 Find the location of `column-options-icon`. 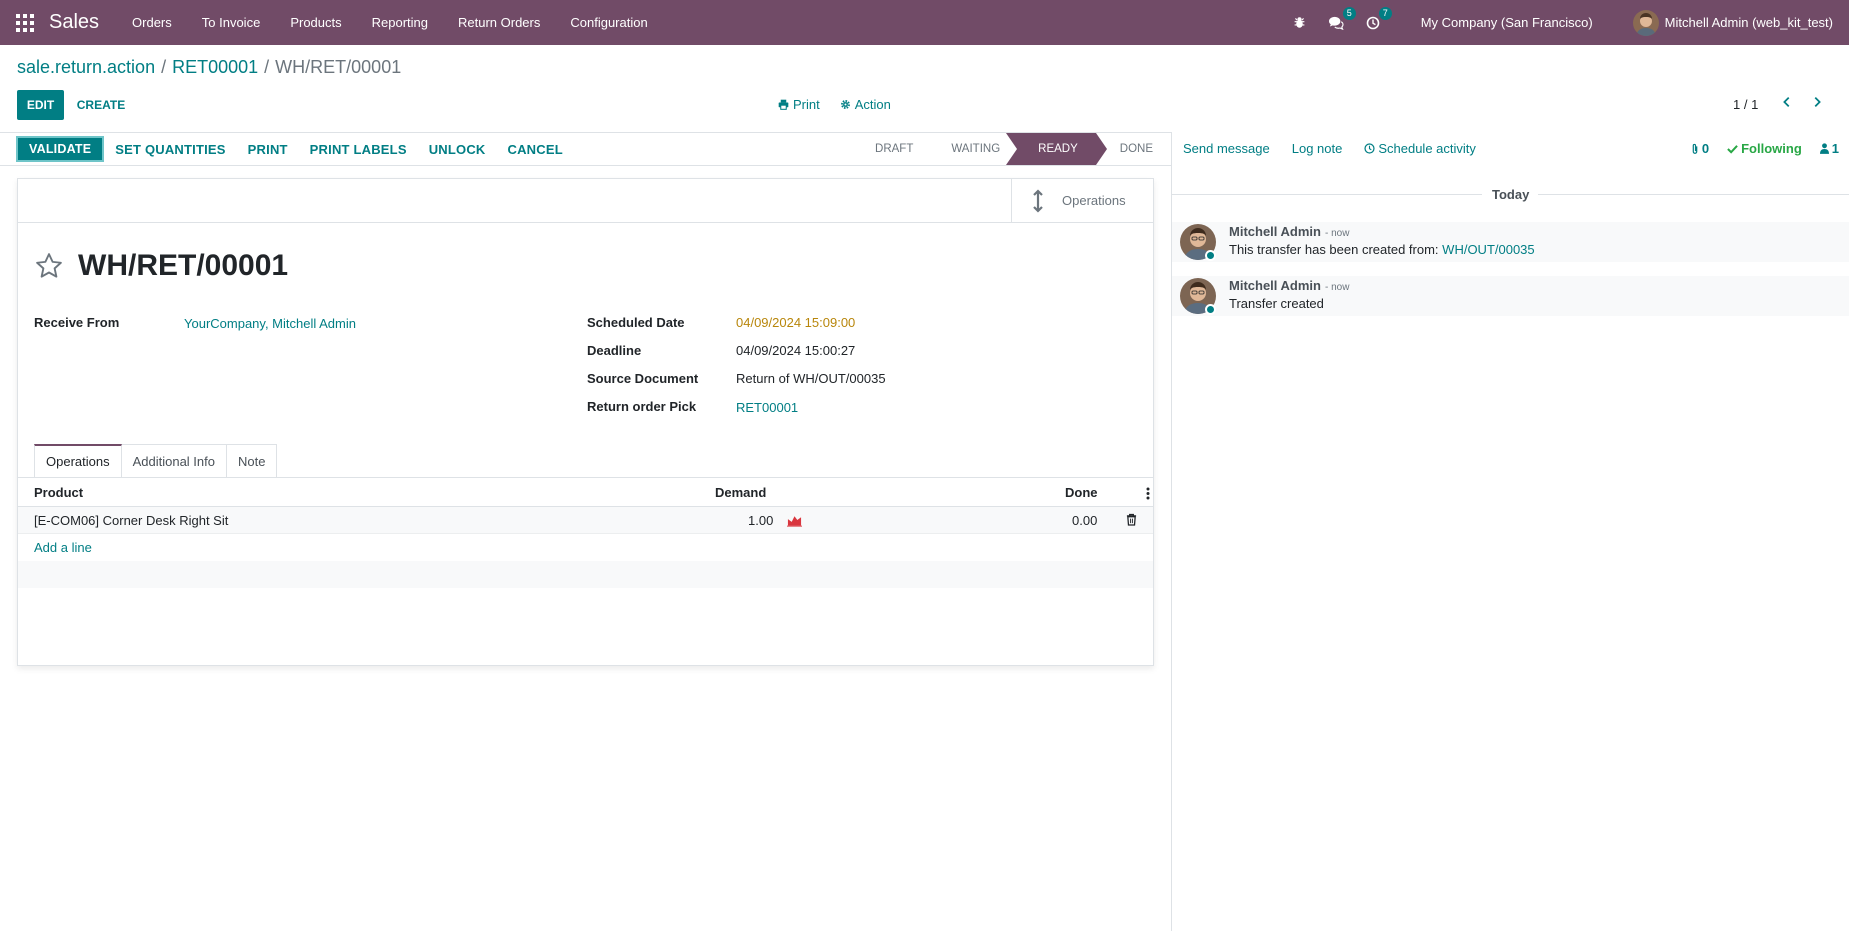

column-options-icon is located at coordinates (1148, 493).